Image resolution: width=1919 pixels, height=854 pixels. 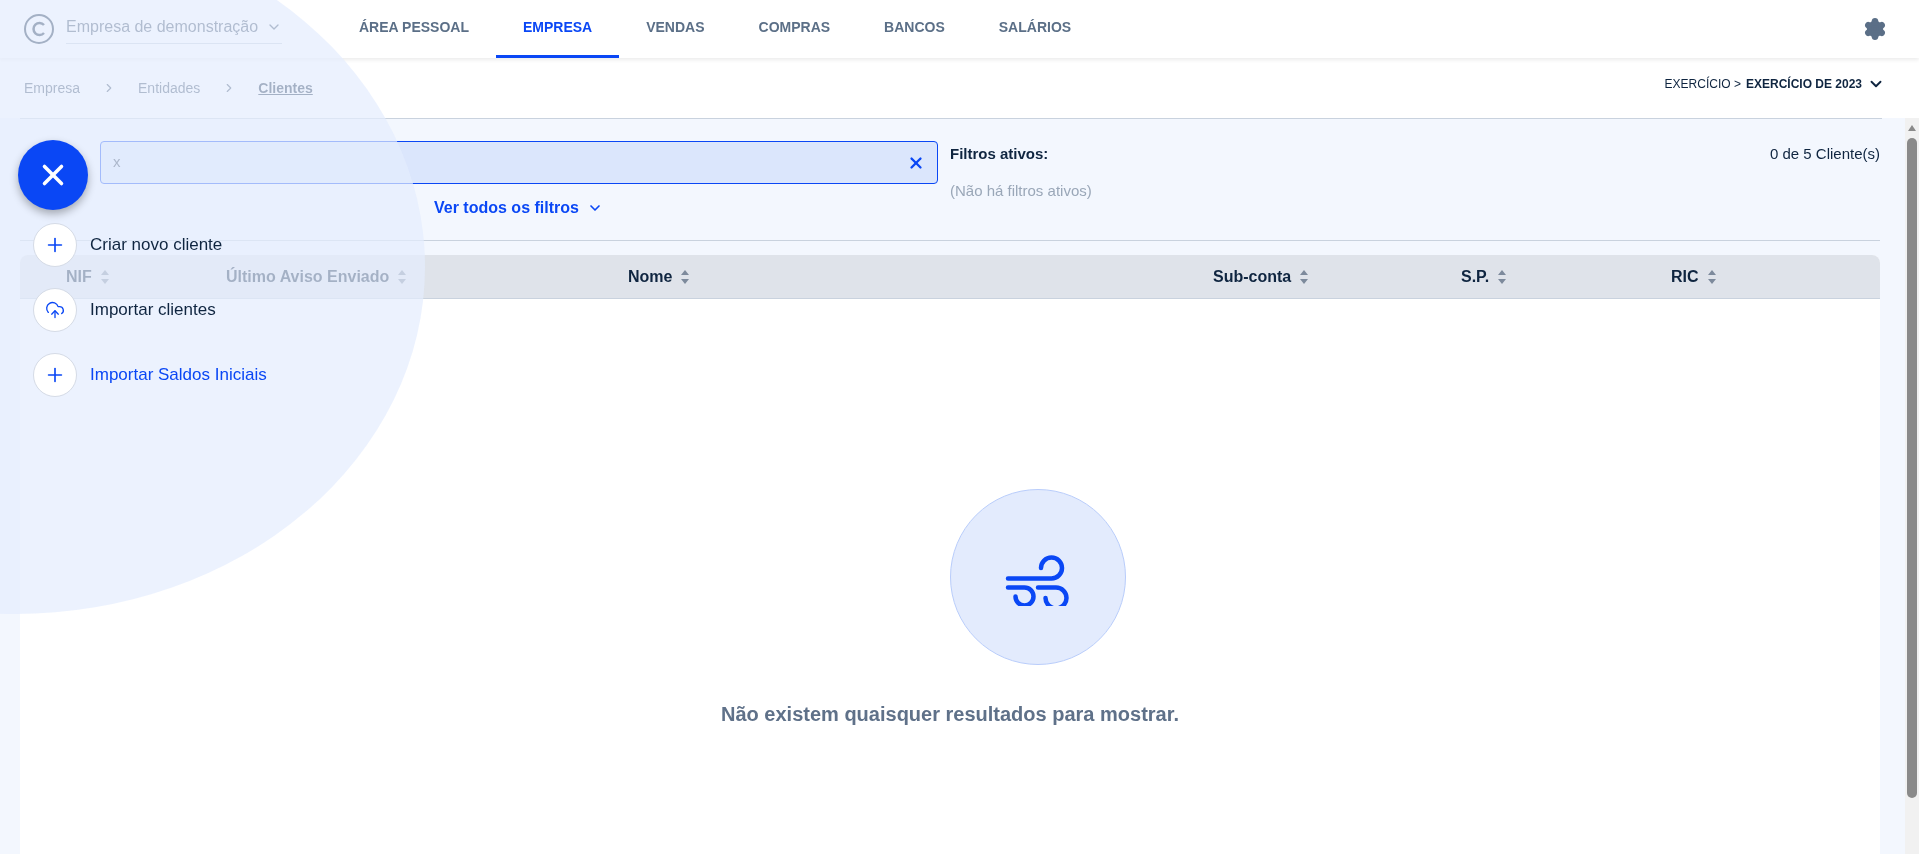 I want to click on cloud-upload-icon, so click(x=55, y=310).